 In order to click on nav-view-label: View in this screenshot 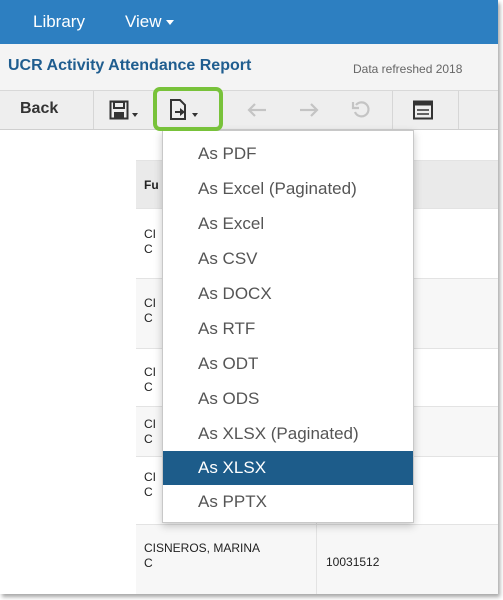, I will do `click(143, 21)`.